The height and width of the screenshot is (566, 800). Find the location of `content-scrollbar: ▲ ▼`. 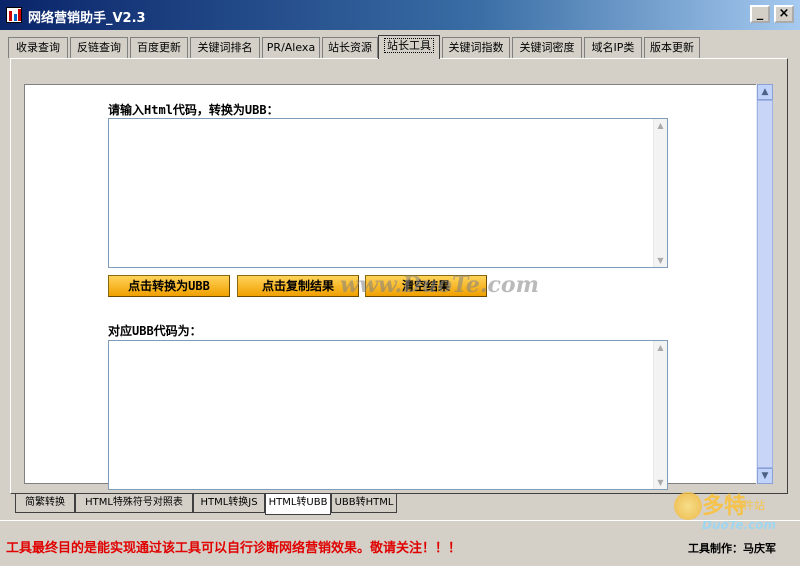

content-scrollbar: ▲ ▼ is located at coordinates (764, 284).